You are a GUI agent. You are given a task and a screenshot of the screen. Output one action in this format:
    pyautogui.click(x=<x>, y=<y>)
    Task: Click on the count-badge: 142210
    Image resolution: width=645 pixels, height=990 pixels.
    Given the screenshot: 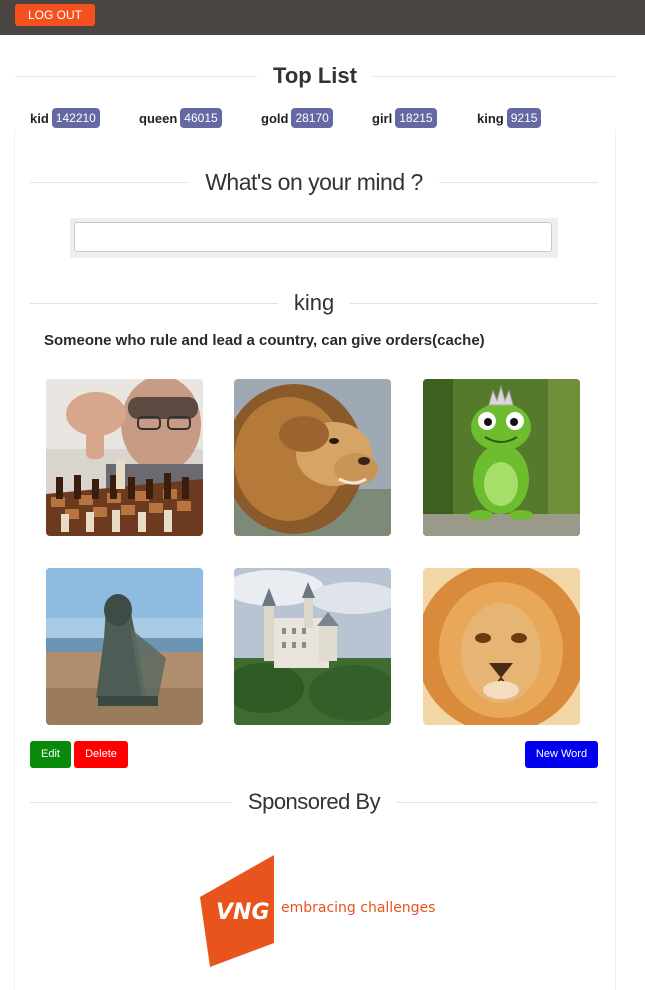 What is the action you would take?
    pyautogui.click(x=75, y=118)
    